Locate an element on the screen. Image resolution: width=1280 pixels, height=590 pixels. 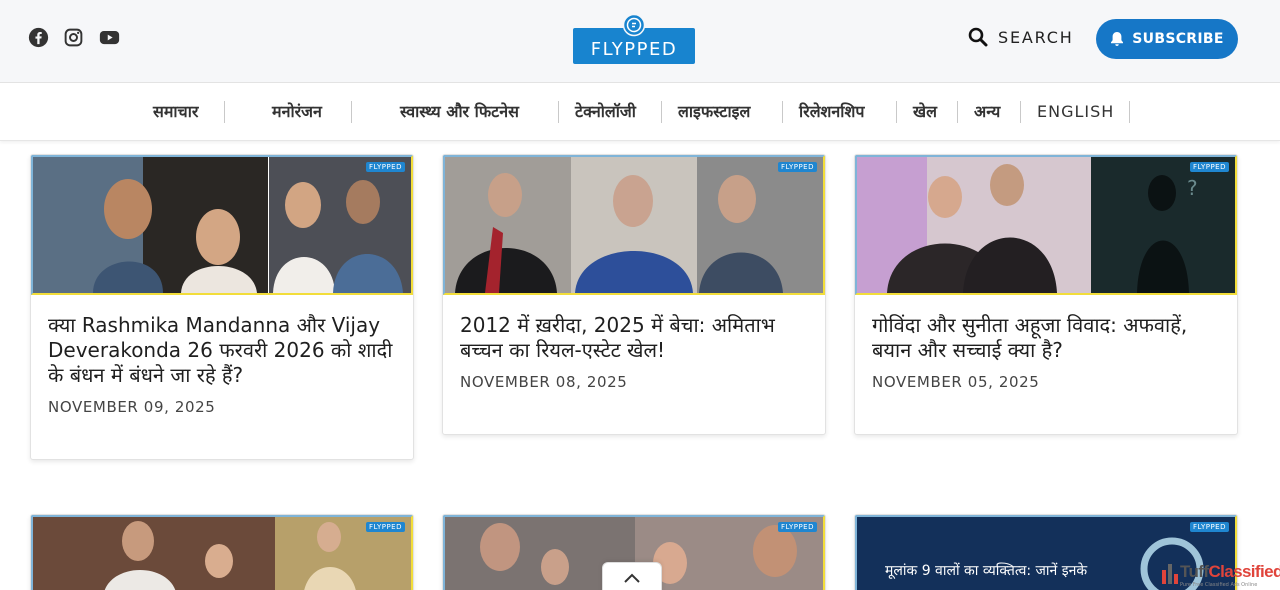
nav-item-lifestyle: लाइफस्टाइल is located at coordinates (714, 112).